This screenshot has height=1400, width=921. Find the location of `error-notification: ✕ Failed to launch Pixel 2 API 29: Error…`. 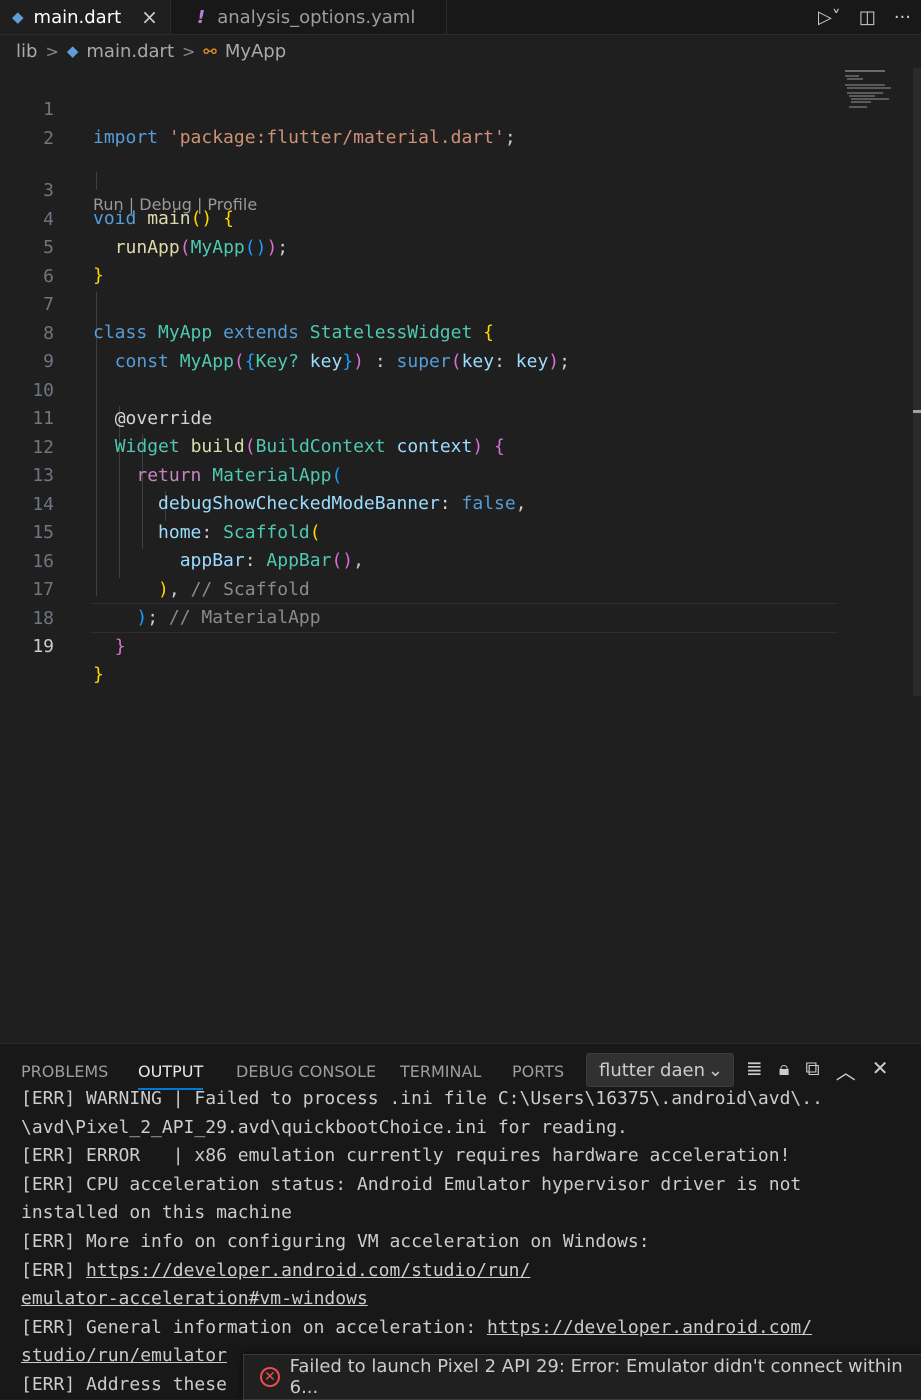

error-notification: ✕ Failed to launch Pixel 2 API 29: Error… is located at coordinates (582, 1377).